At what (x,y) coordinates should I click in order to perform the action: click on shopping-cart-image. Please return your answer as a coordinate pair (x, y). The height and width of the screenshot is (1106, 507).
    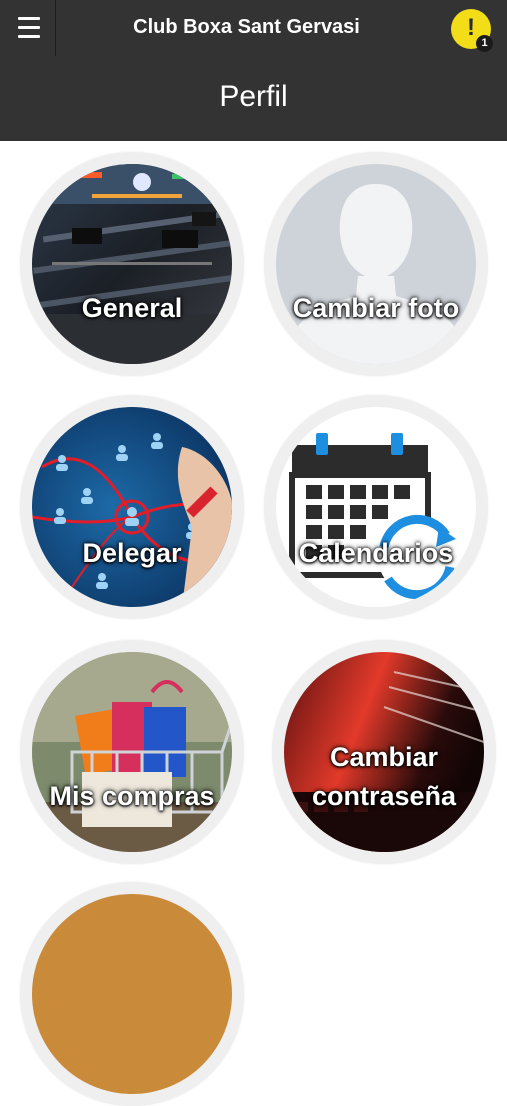
    Looking at the image, I should click on (132, 752).